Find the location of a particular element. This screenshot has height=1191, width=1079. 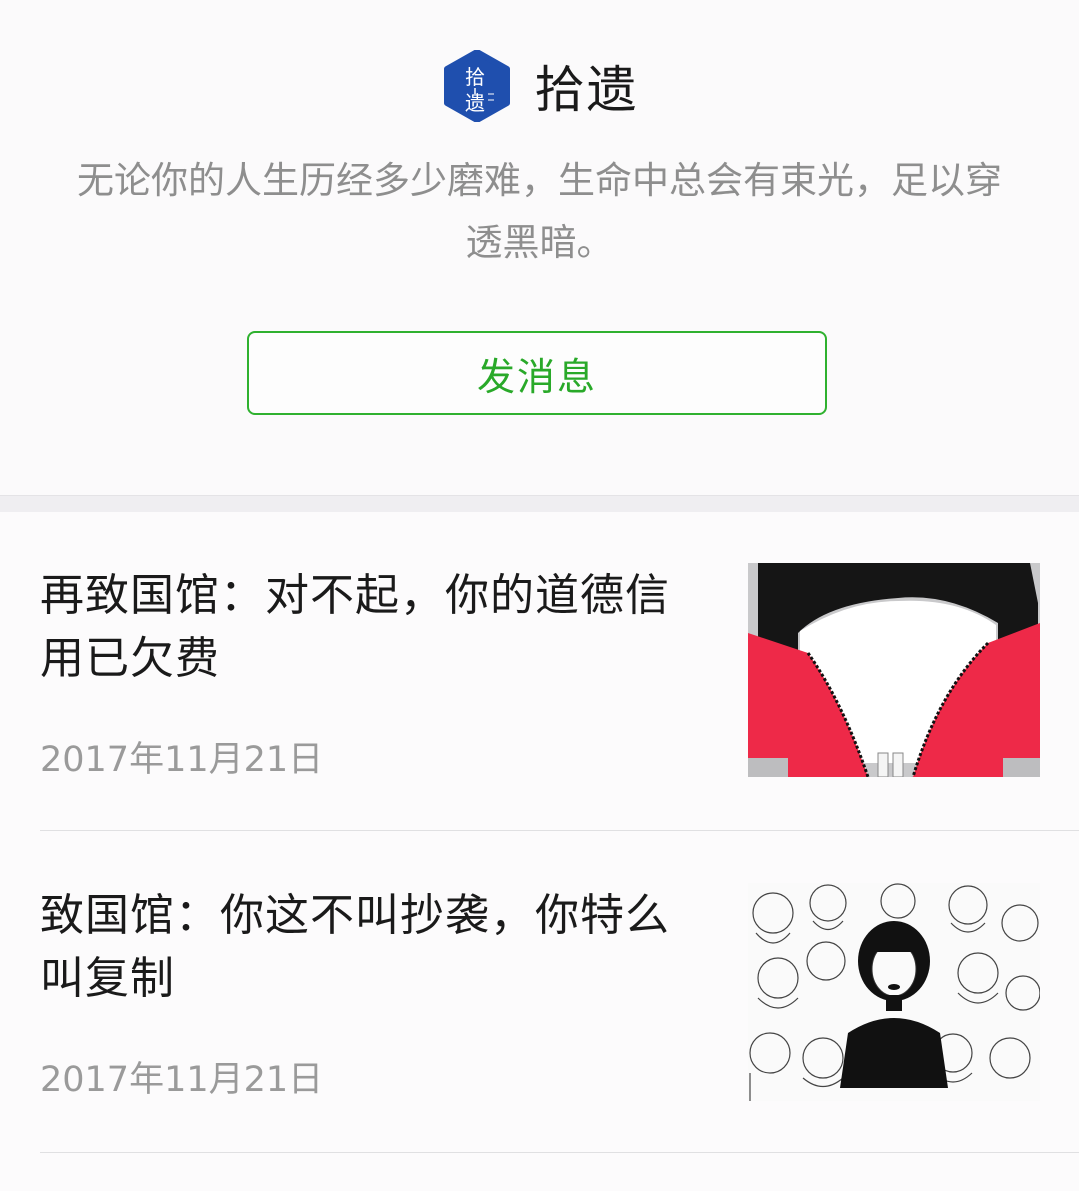

crowd-illustration is located at coordinates (894, 992).